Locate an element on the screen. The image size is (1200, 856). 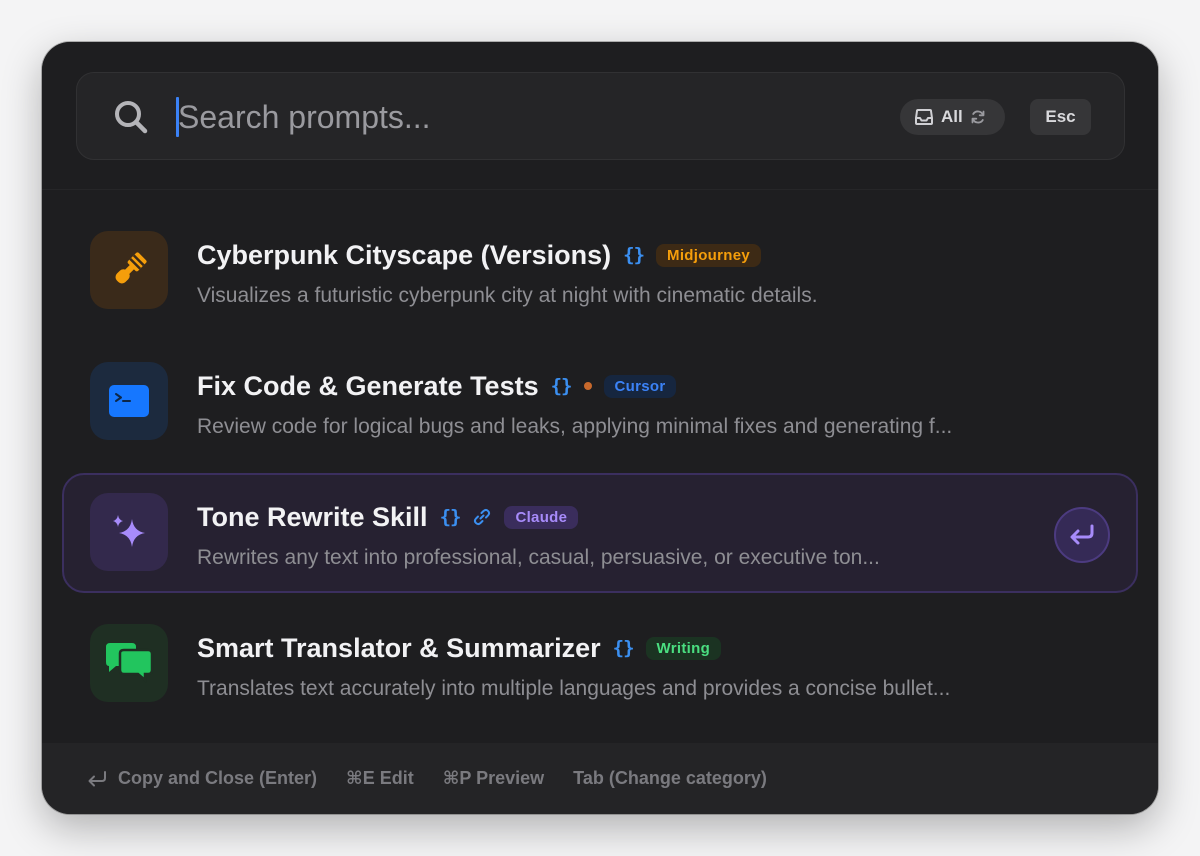
terminal-icon is located at coordinates (129, 401).